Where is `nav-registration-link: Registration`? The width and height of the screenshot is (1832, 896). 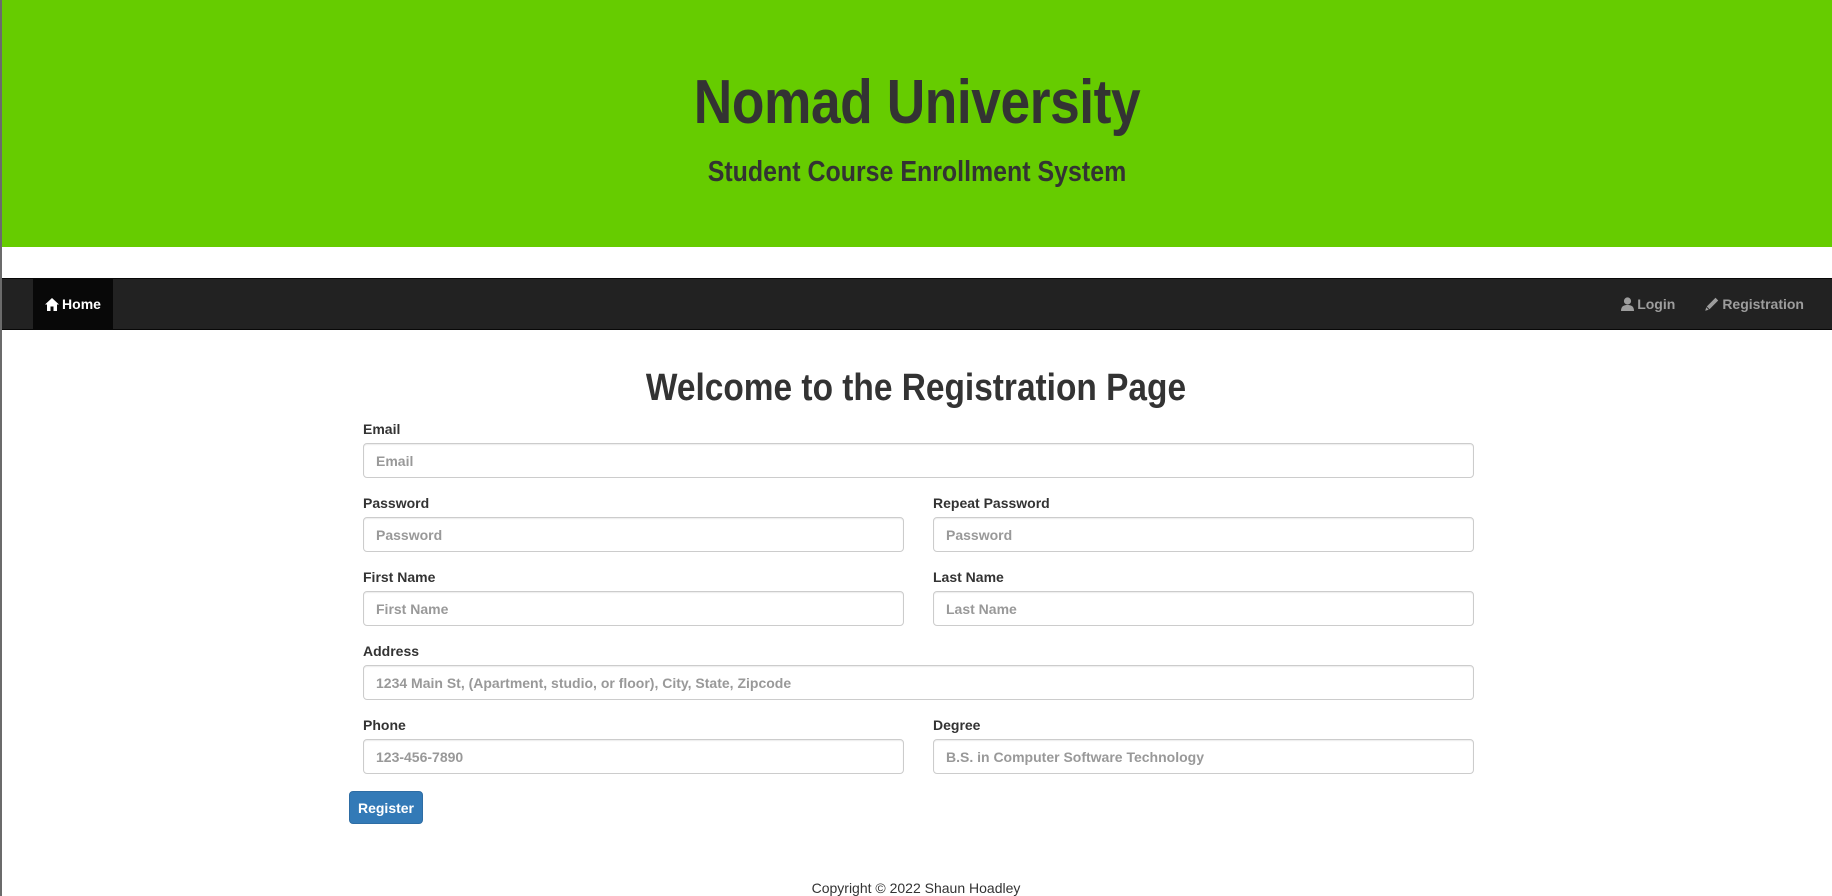
nav-registration-link: Registration is located at coordinates (1761, 304).